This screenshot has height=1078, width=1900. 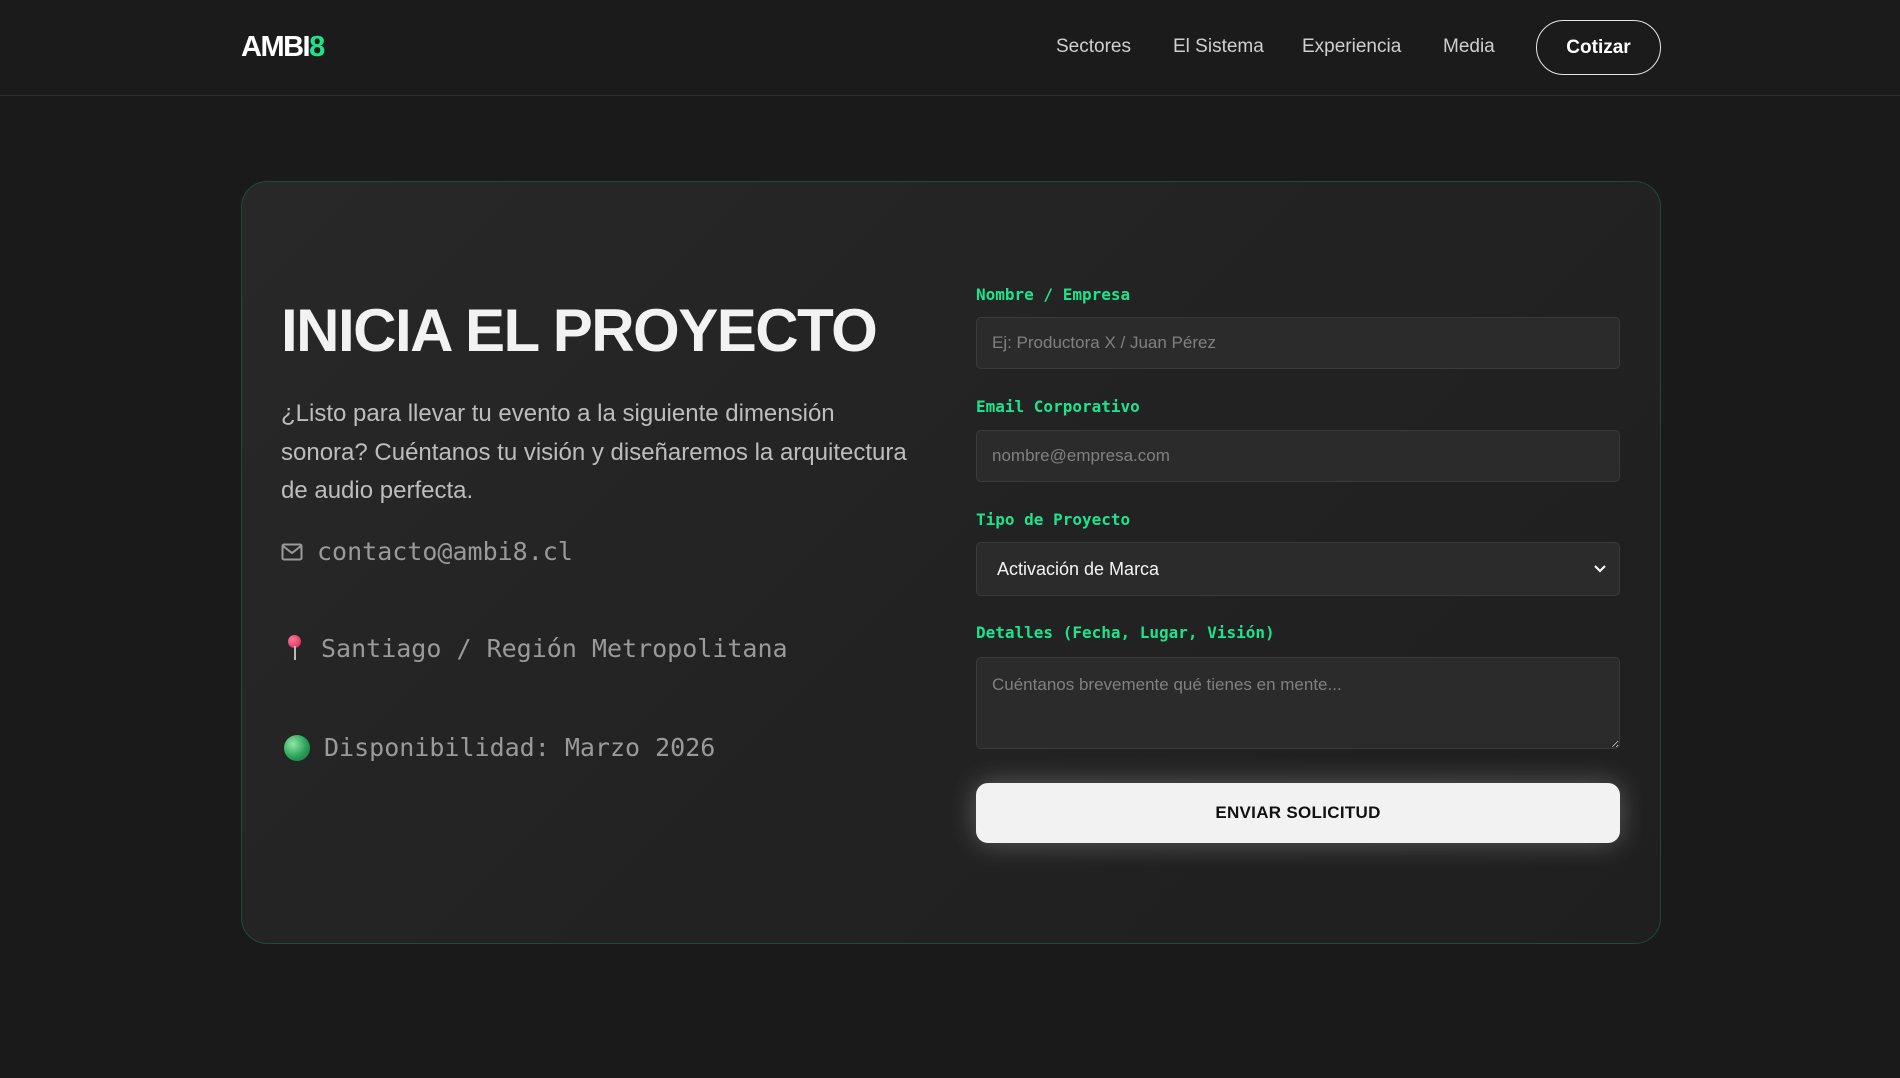 What do you see at coordinates (1298, 813) in the screenshot?
I see `submit-button: ENVIAR SOLICITUD` at bounding box center [1298, 813].